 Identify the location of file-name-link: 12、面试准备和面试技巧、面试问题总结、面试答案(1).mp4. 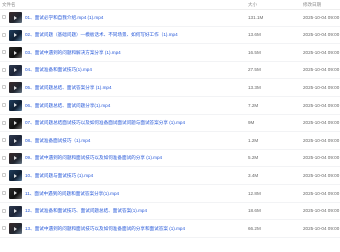
(86, 211).